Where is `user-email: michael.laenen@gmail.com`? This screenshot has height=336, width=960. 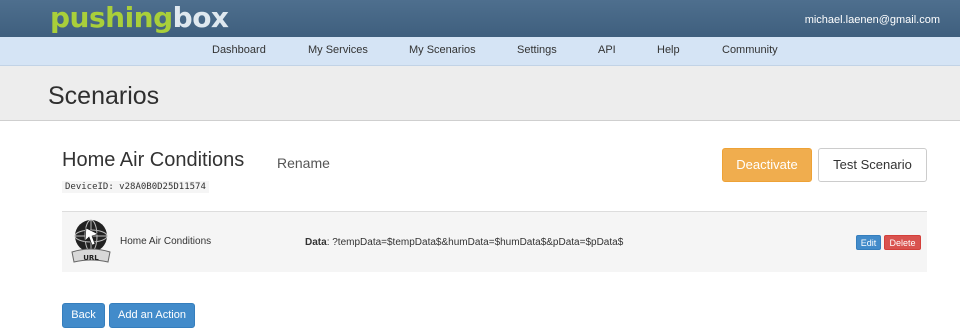
user-email: michael.laenen@gmail.com is located at coordinates (872, 20).